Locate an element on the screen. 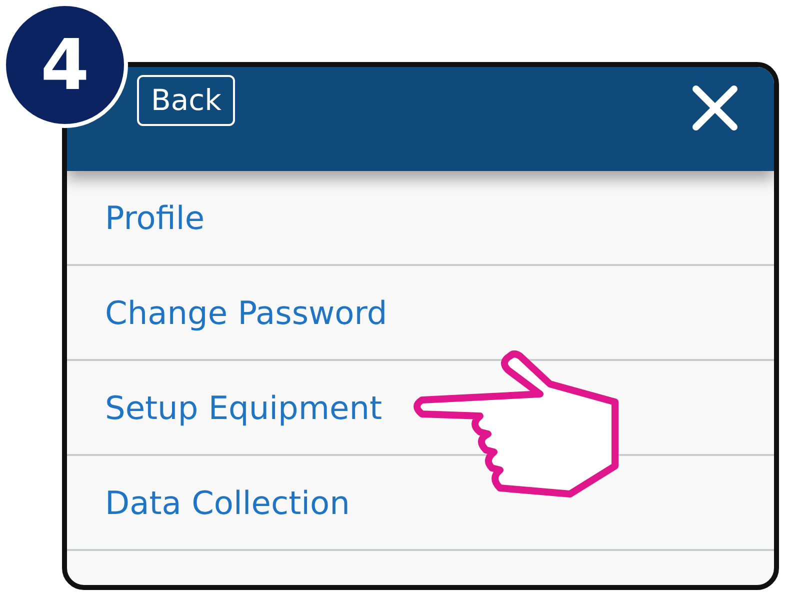 This screenshot has width=785, height=600. menu-item: Profile is located at coordinates (154, 218).